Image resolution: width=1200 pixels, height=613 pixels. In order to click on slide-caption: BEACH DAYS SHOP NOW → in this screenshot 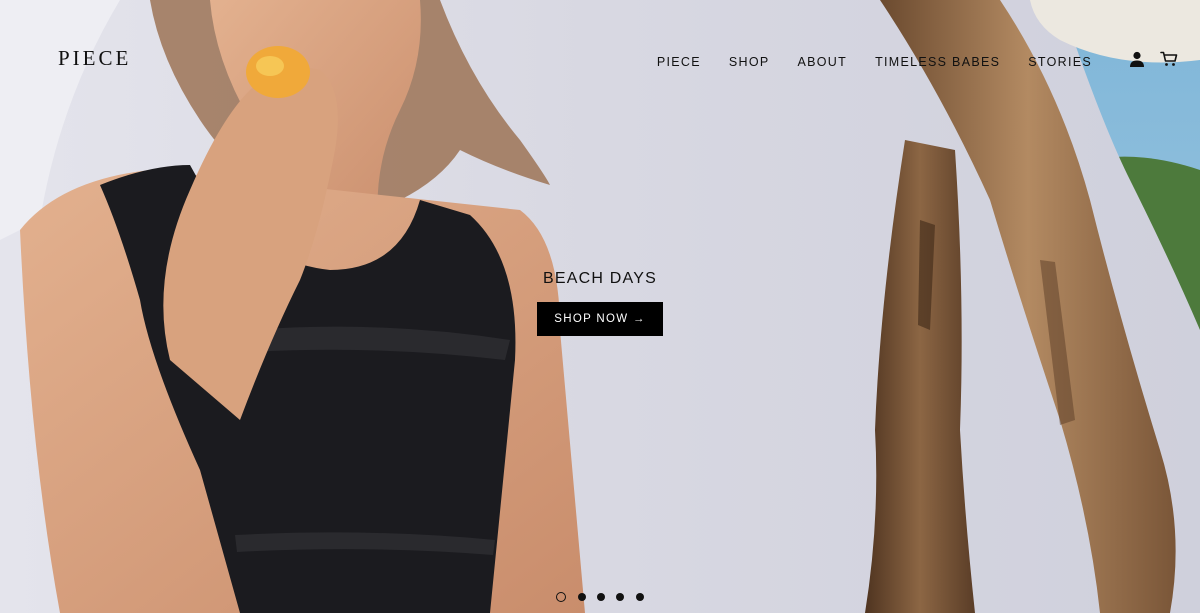, I will do `click(600, 303)`.